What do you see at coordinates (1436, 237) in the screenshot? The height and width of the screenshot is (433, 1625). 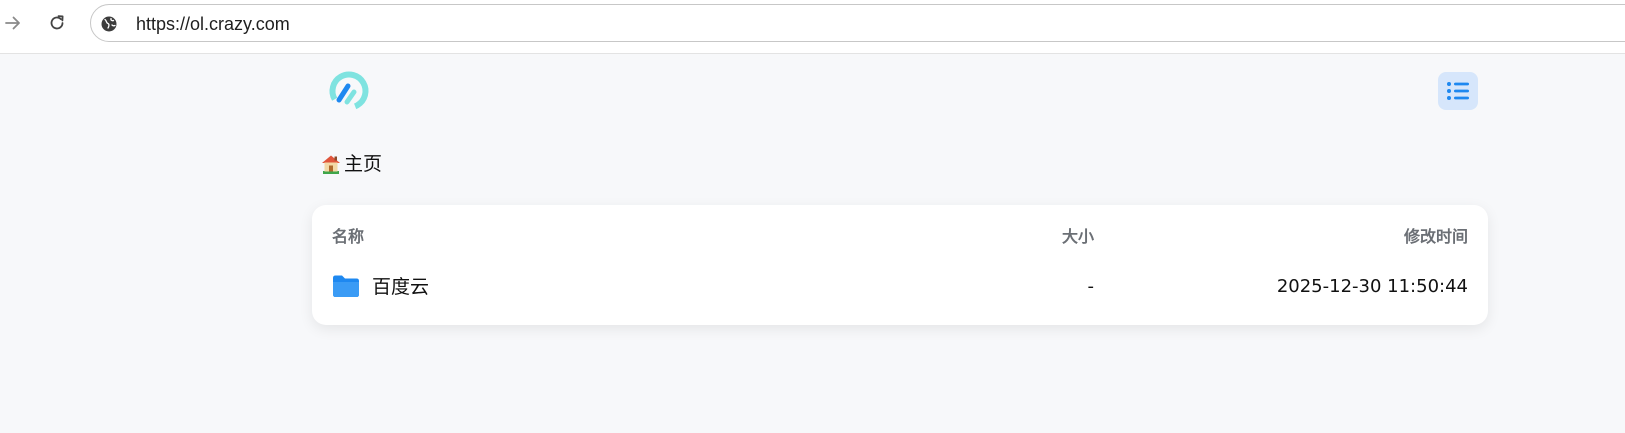 I see `column-header-modified: 修改时间` at bounding box center [1436, 237].